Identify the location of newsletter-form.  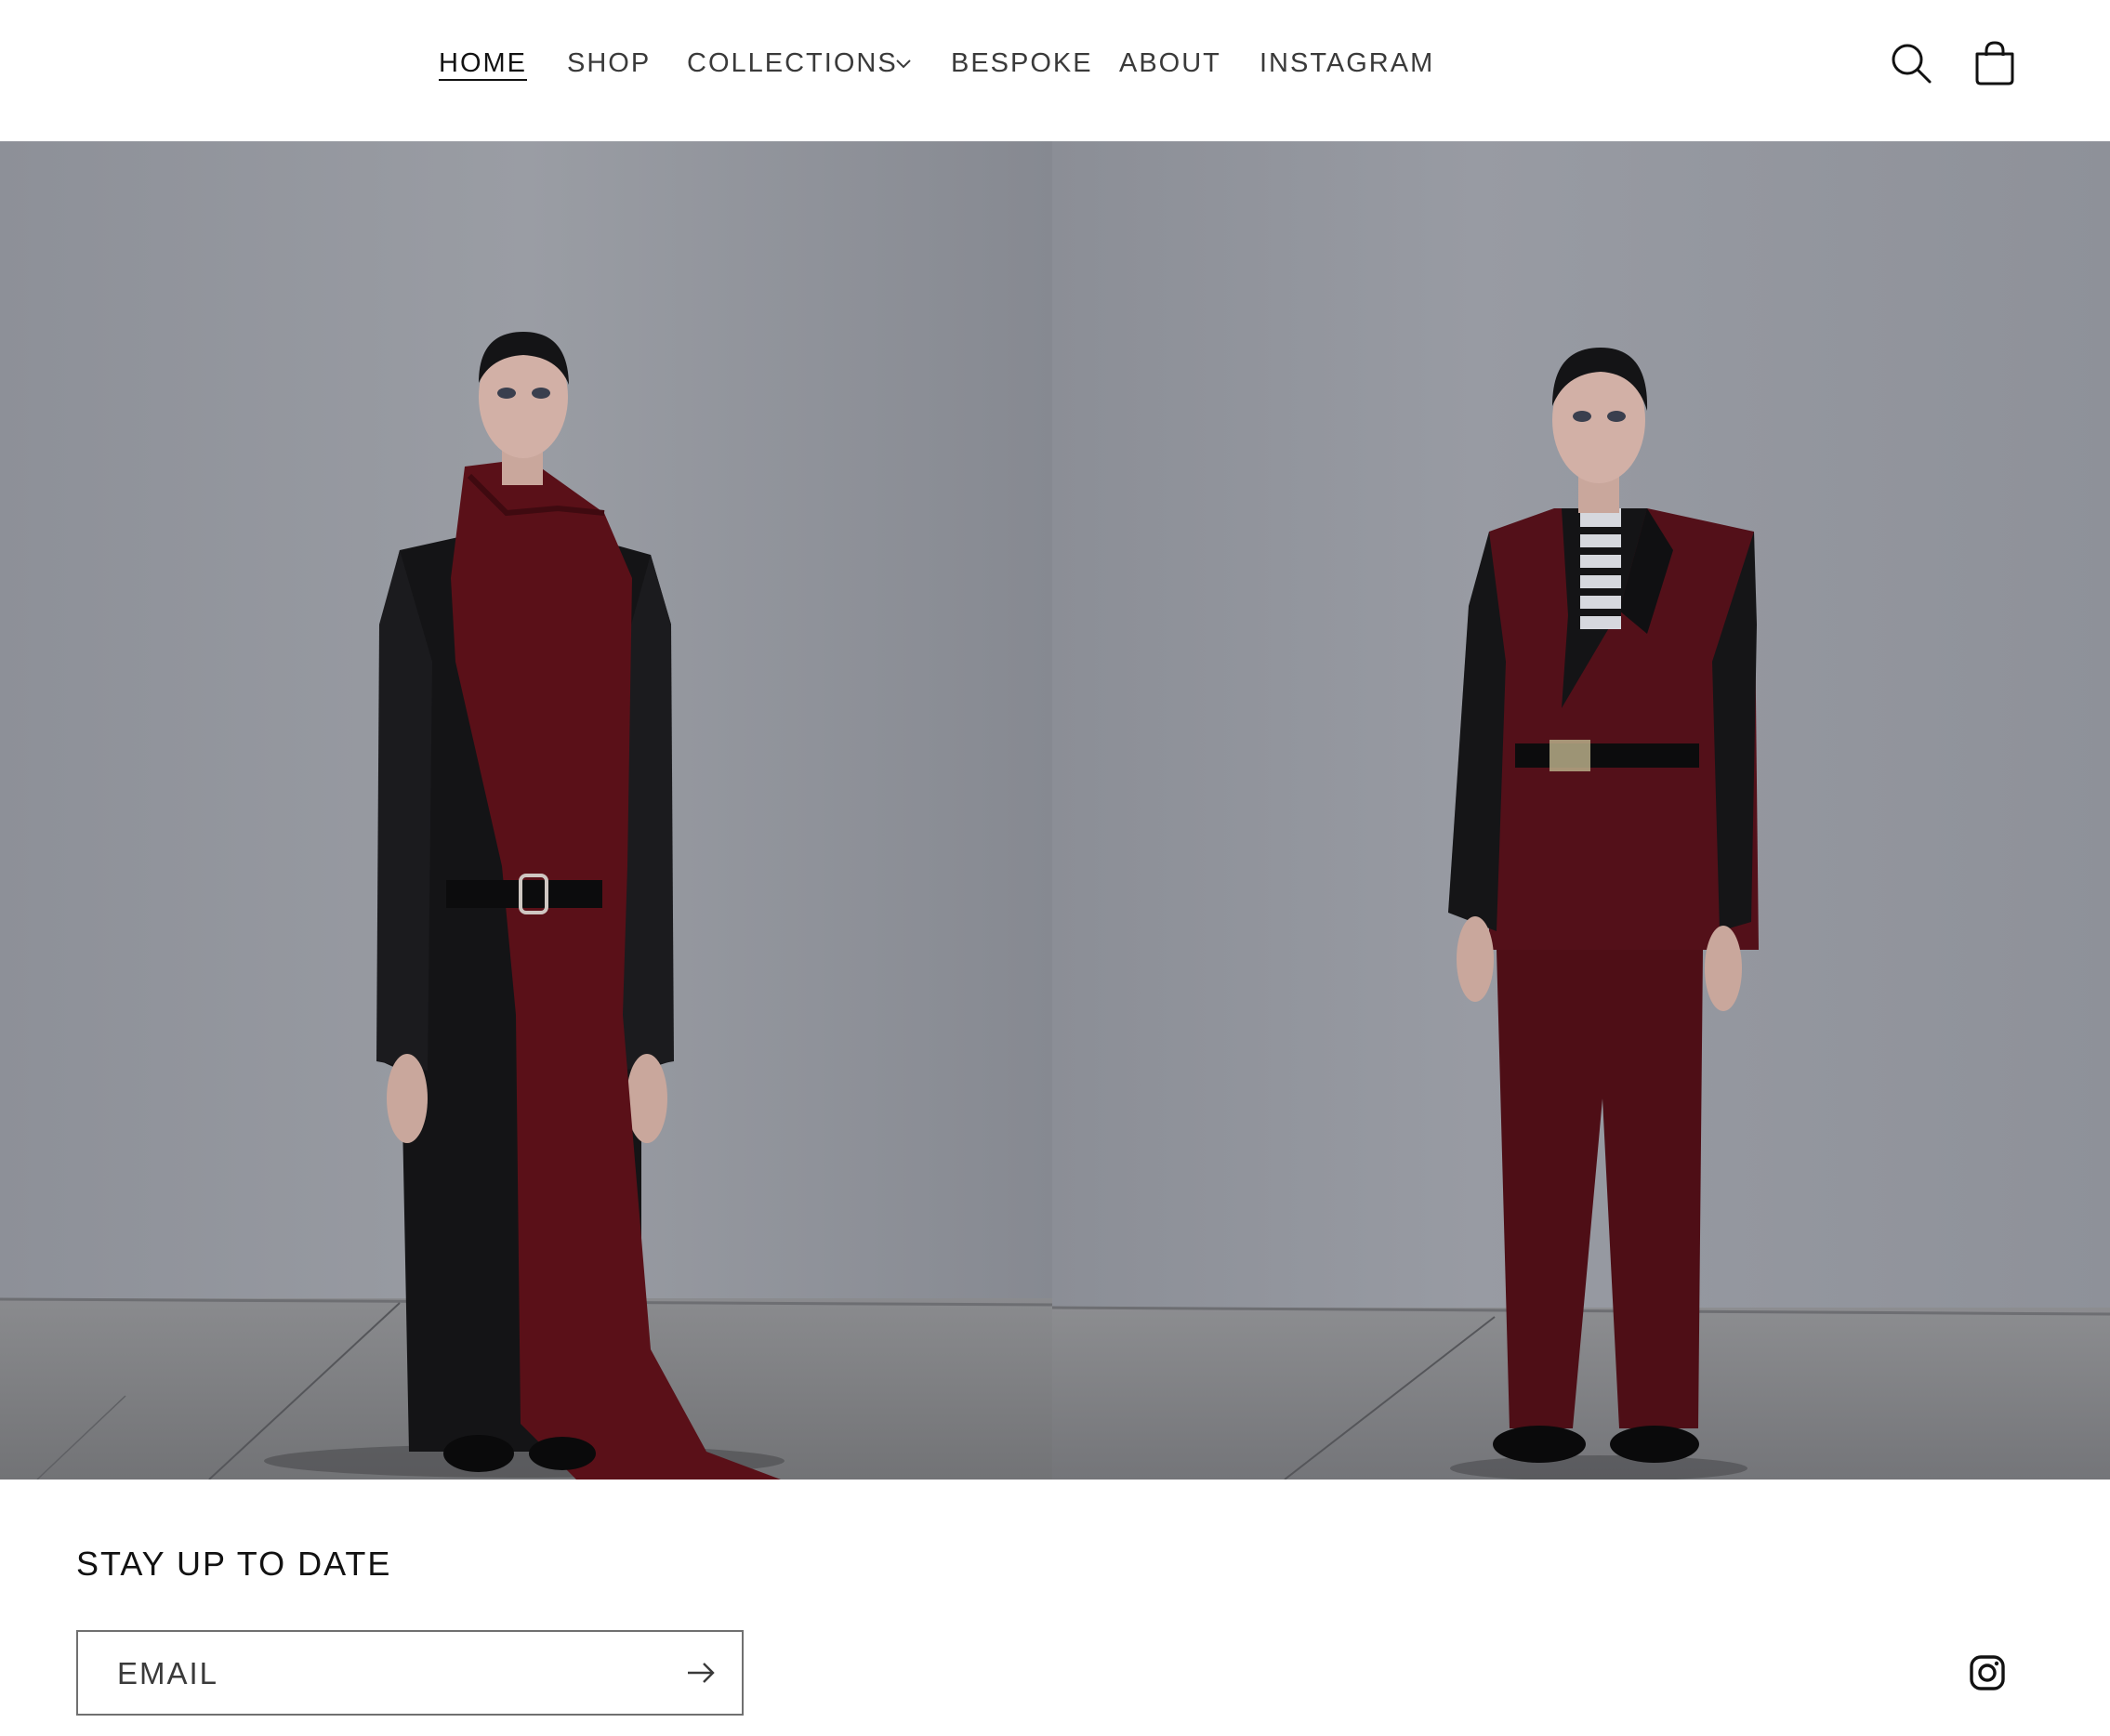
(410, 1673).